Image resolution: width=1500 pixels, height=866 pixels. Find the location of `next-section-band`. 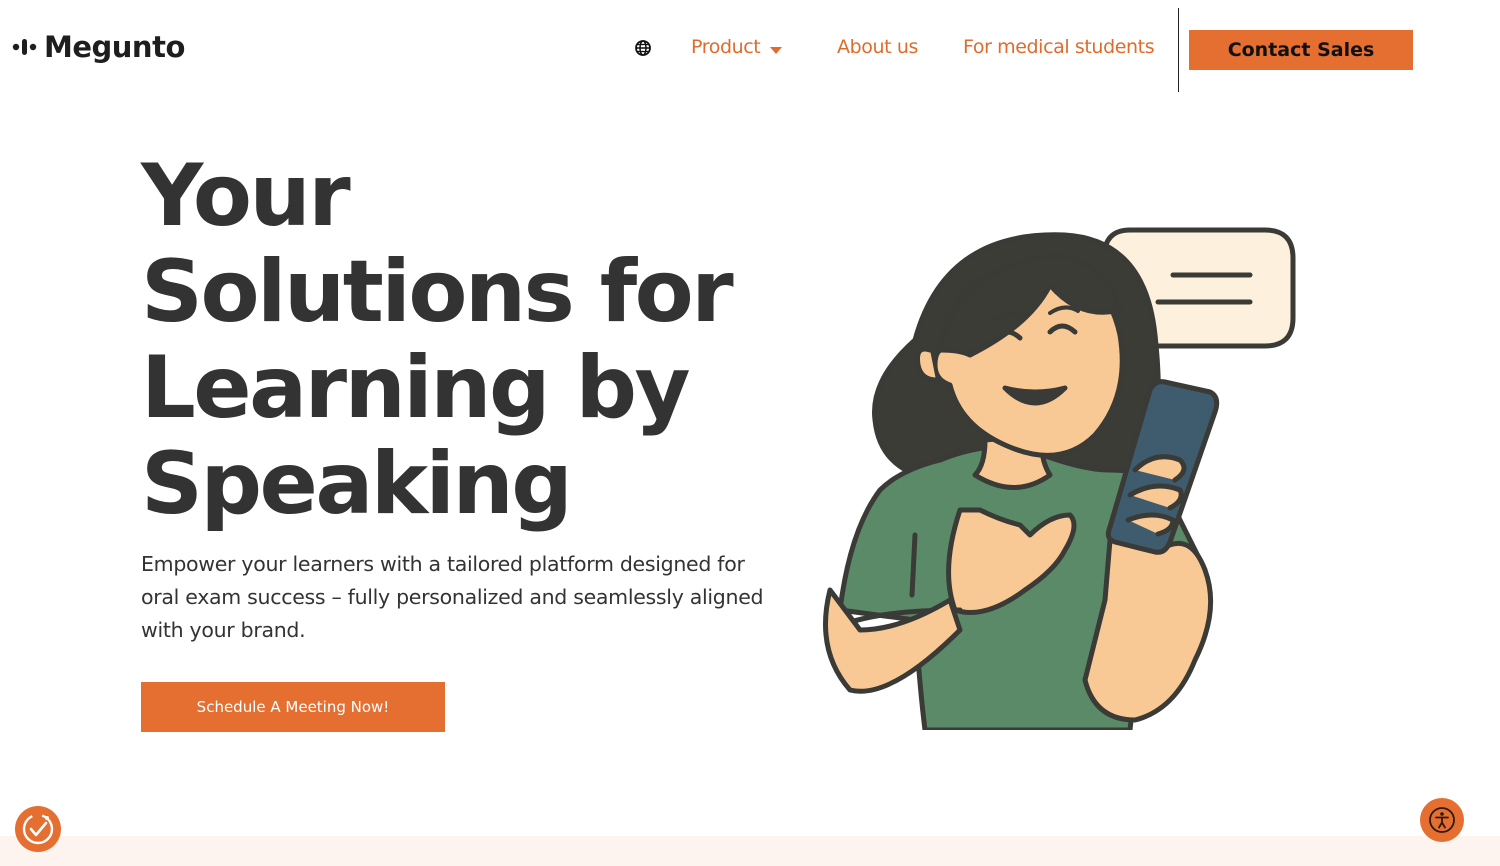

next-section-band is located at coordinates (750, 851).